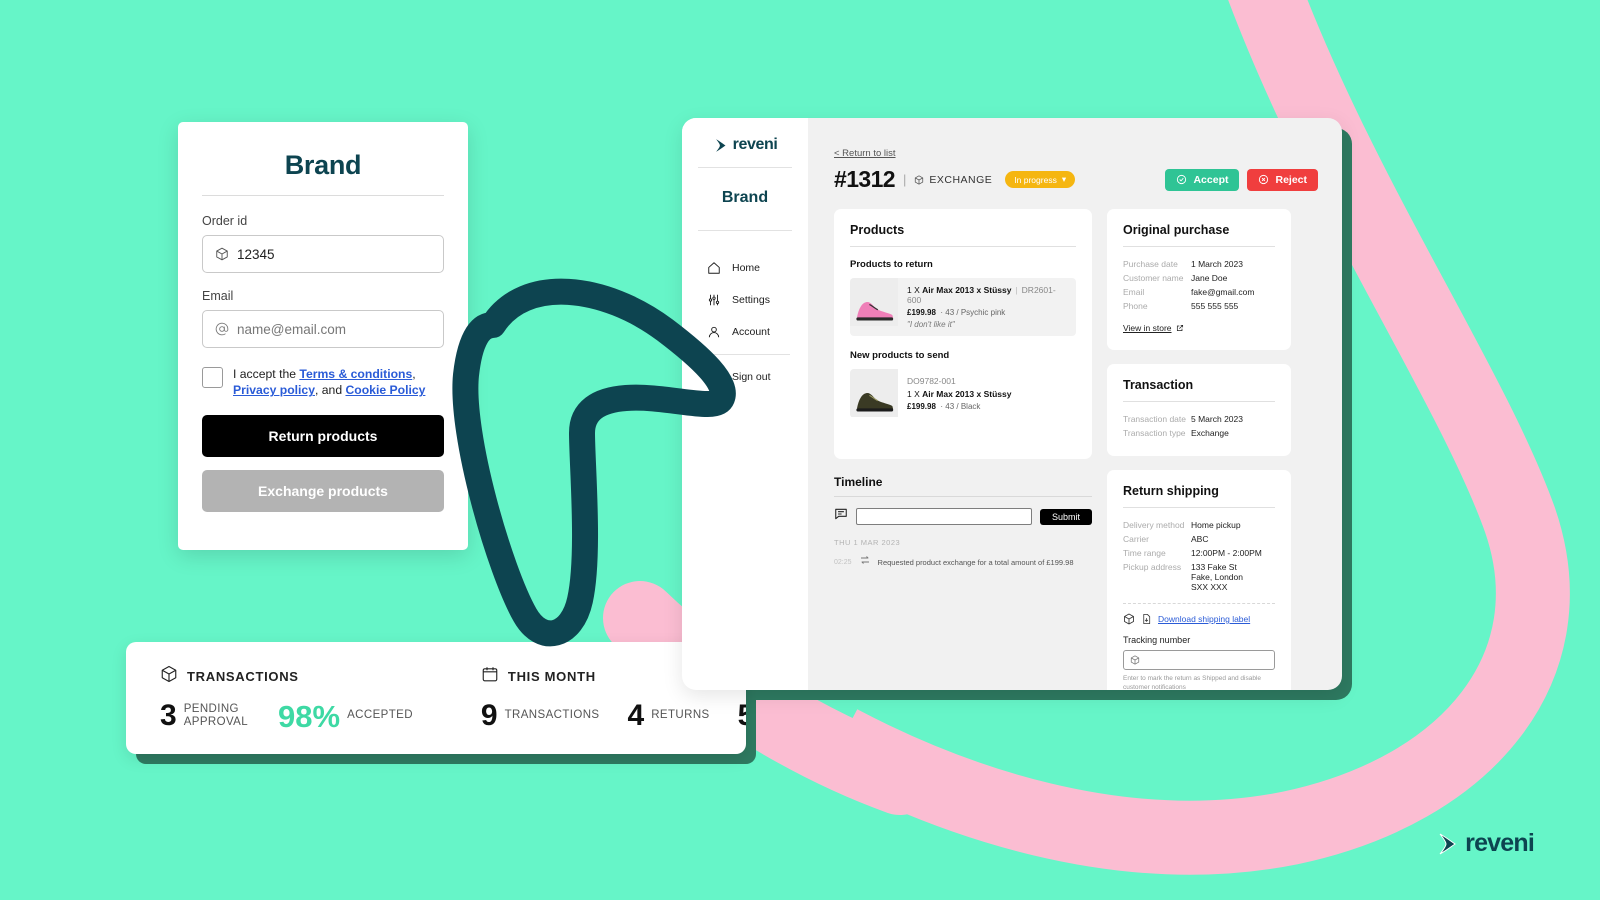  What do you see at coordinates (877, 230) in the screenshot?
I see `products-panel-title: Products` at bounding box center [877, 230].